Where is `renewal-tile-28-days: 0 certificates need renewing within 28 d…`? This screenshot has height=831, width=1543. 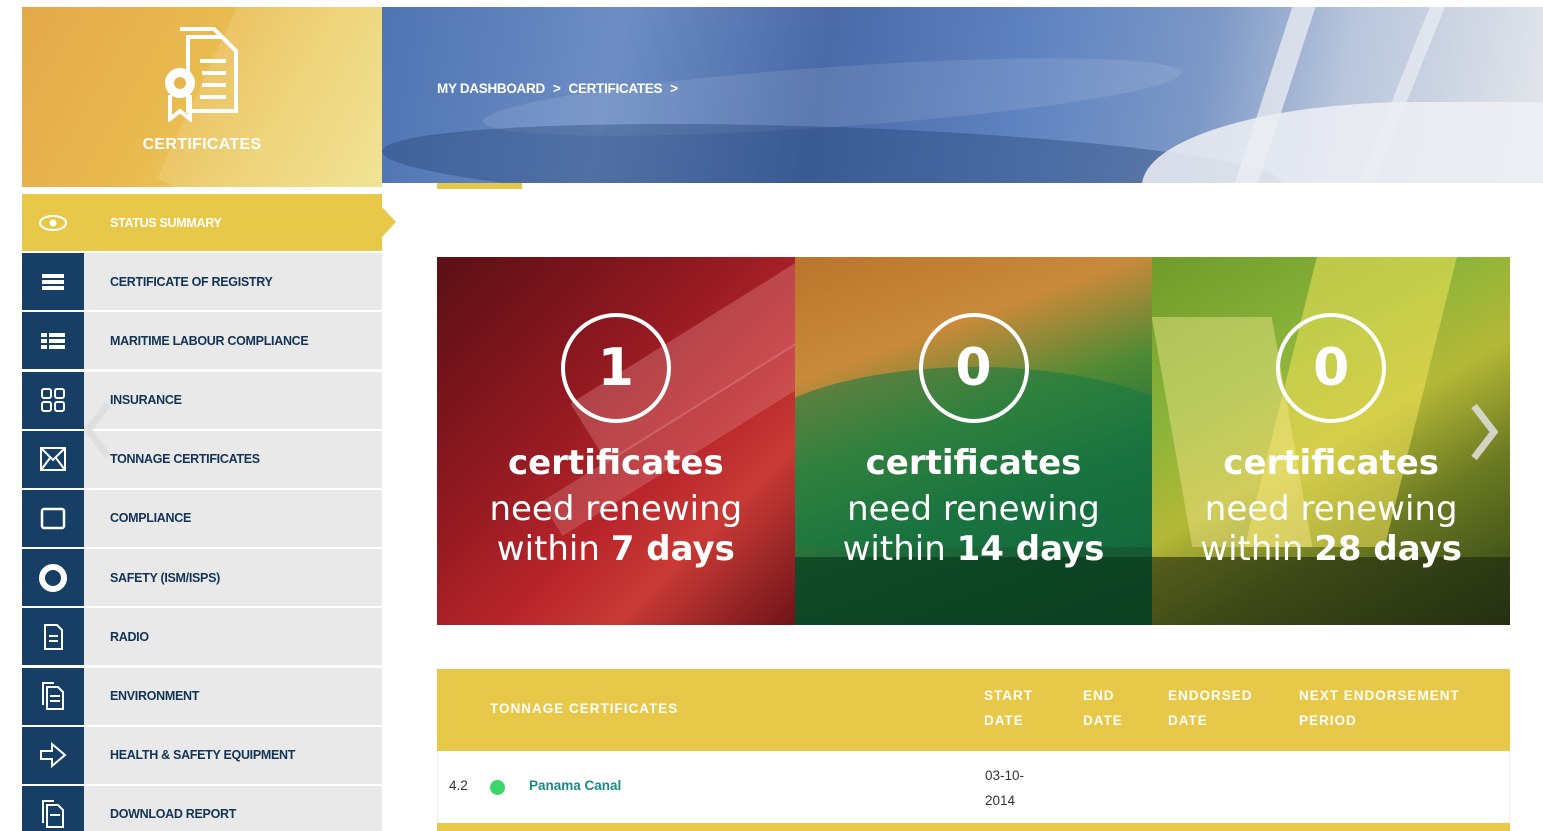 renewal-tile-28-days: 0 certificates need renewing within 28 d… is located at coordinates (1331, 441).